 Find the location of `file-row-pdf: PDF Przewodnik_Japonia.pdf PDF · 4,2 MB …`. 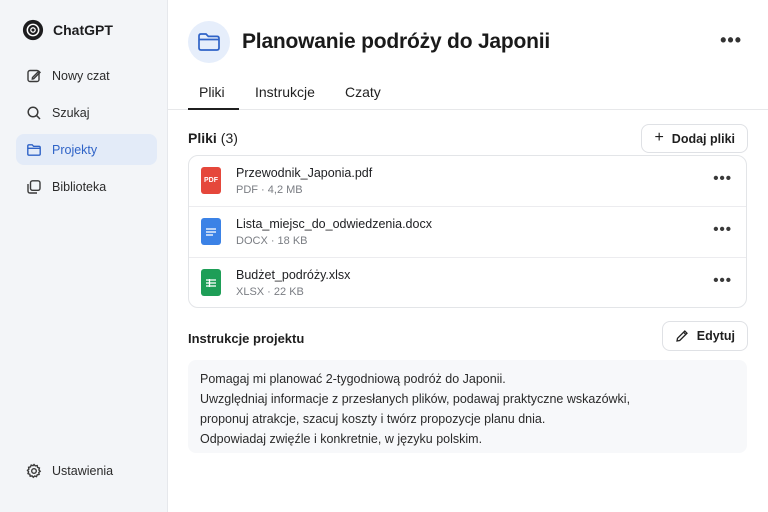

file-row-pdf: PDF Przewodnik_Japonia.pdf PDF · 4,2 MB … is located at coordinates (467, 181).